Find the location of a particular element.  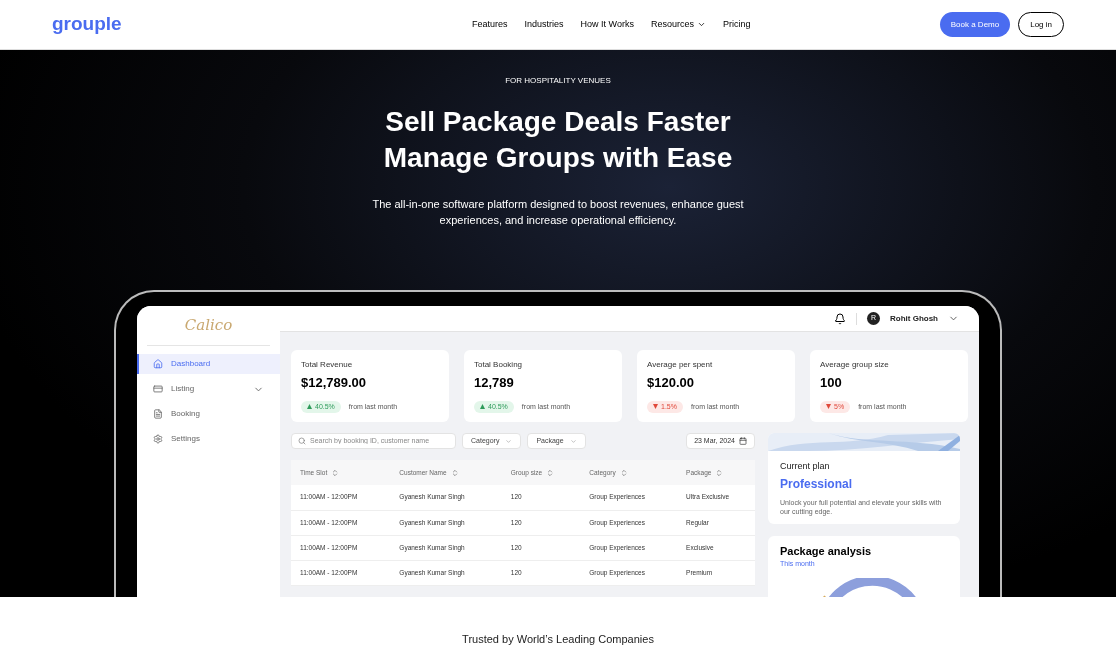

hero-subtitle: The all-in-one software platform designed to boost revenues, enhance guest experiences, and increase operational efficiency. is located at coordinates (558, 212).